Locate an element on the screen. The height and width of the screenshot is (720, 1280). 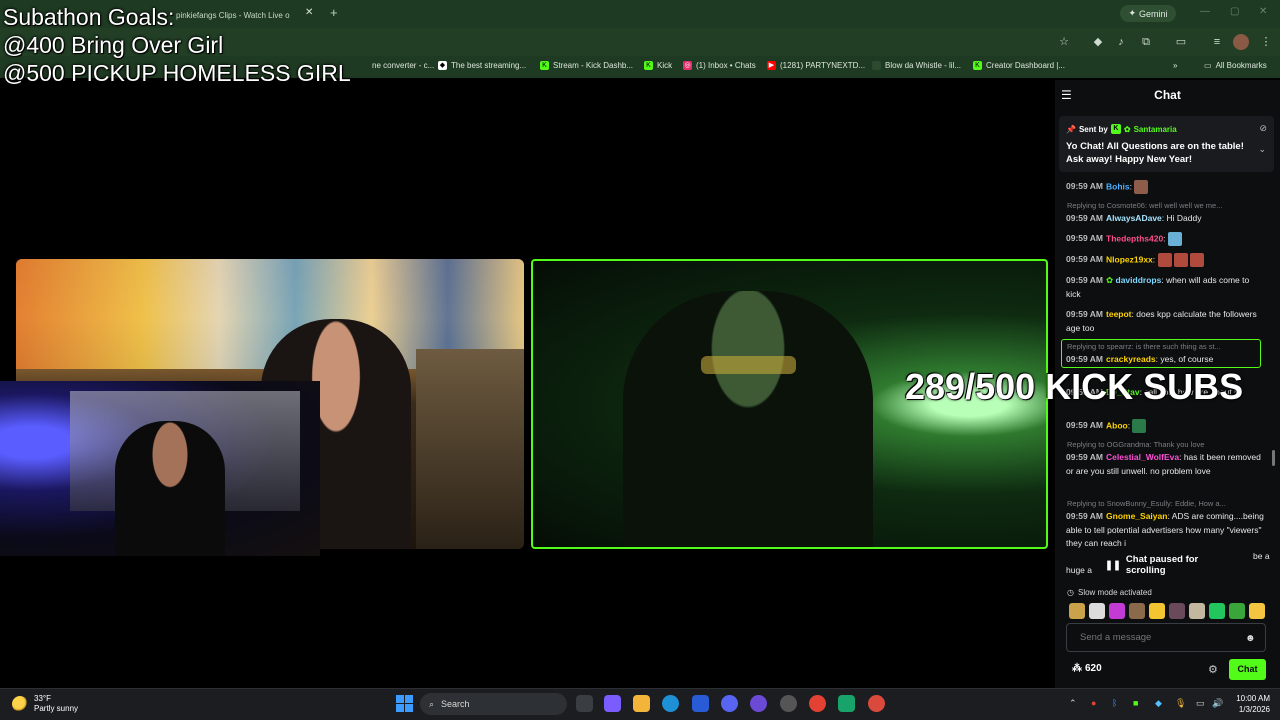
tray-chevron-up-icon: ⌃ is located at coordinates (1073, 703).